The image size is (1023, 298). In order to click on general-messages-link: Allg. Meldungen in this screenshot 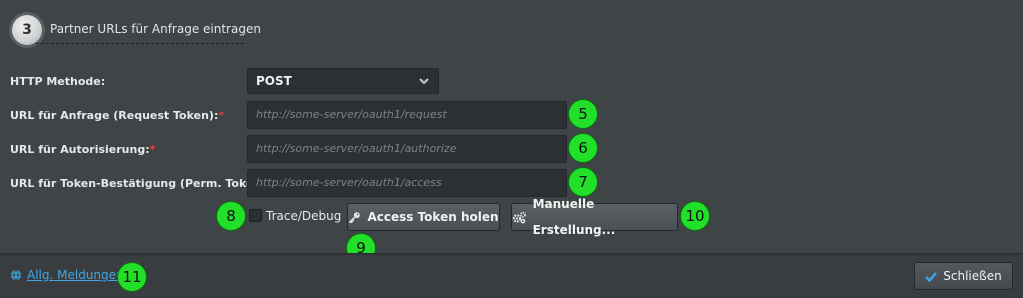, I will do `click(75, 275)`.